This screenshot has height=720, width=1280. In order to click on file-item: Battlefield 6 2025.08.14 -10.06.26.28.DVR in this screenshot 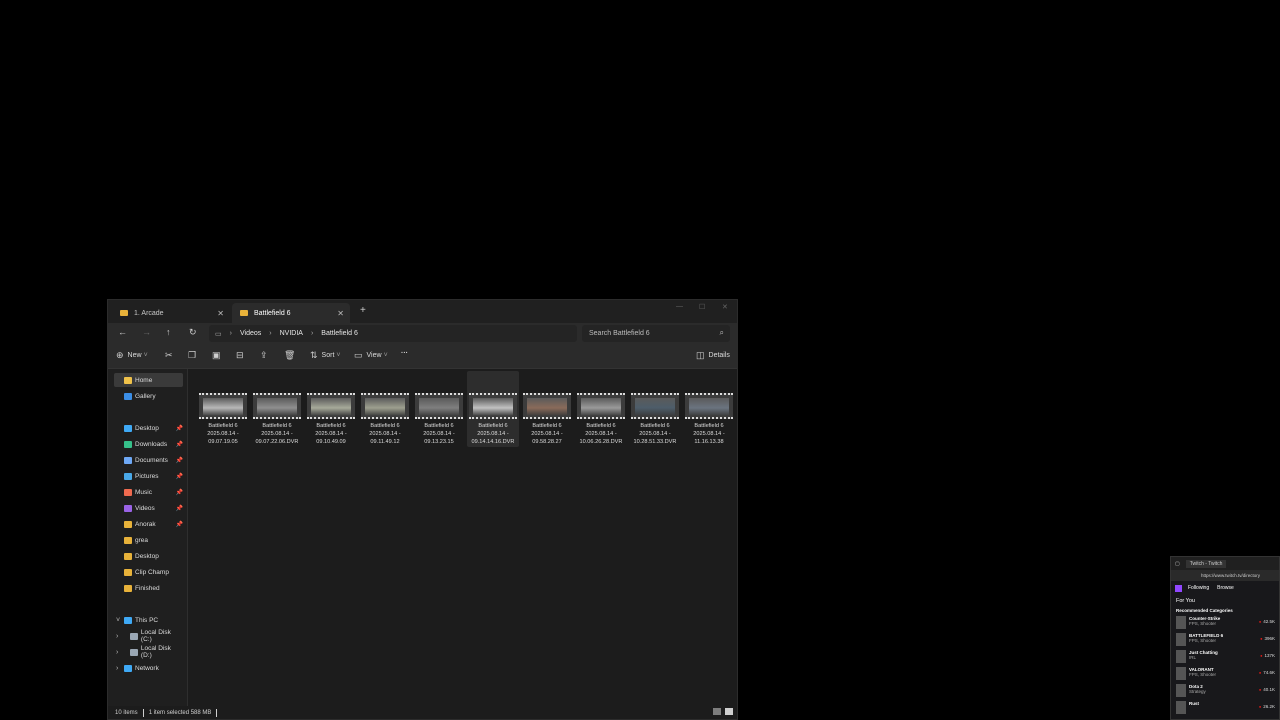, I will do `click(601, 409)`.